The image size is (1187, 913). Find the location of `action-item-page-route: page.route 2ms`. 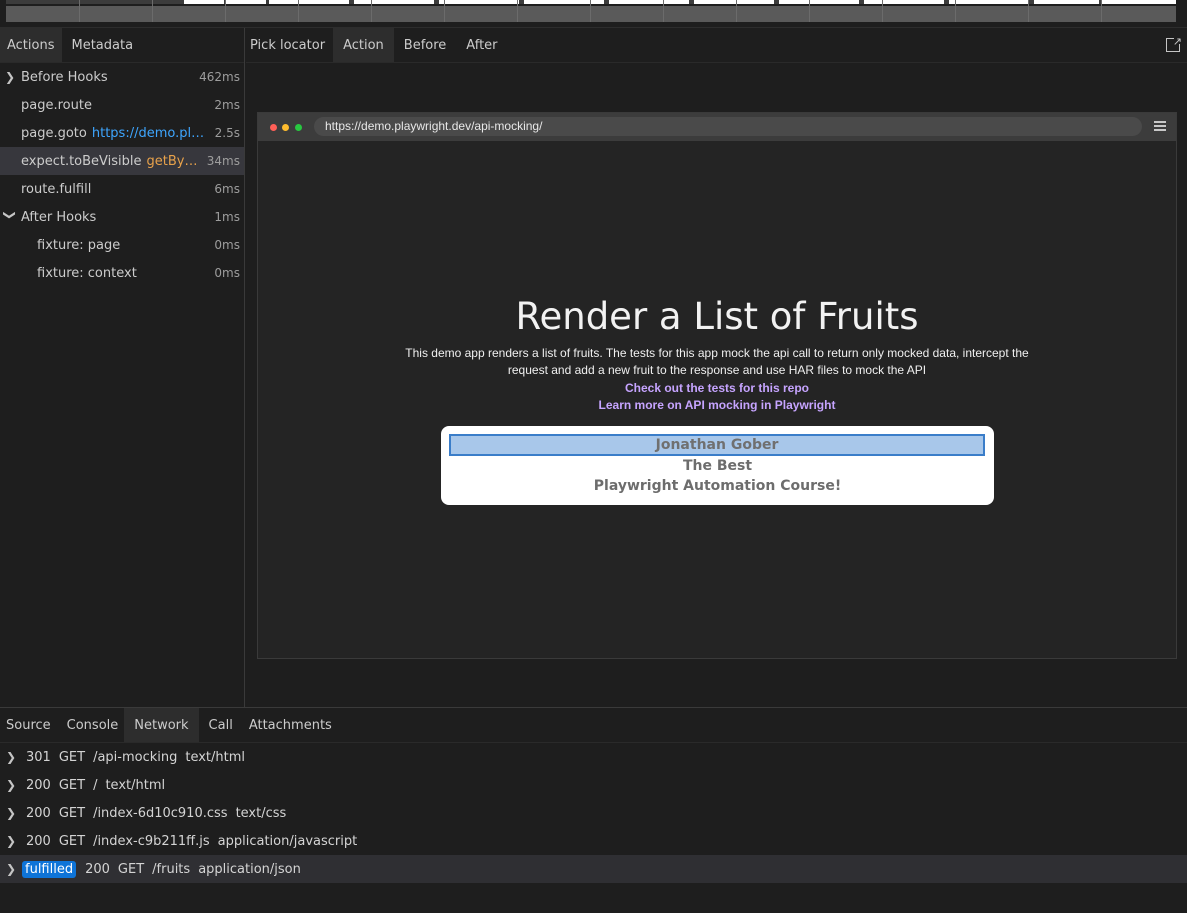

action-item-page-route: page.route 2ms is located at coordinates (122, 105).